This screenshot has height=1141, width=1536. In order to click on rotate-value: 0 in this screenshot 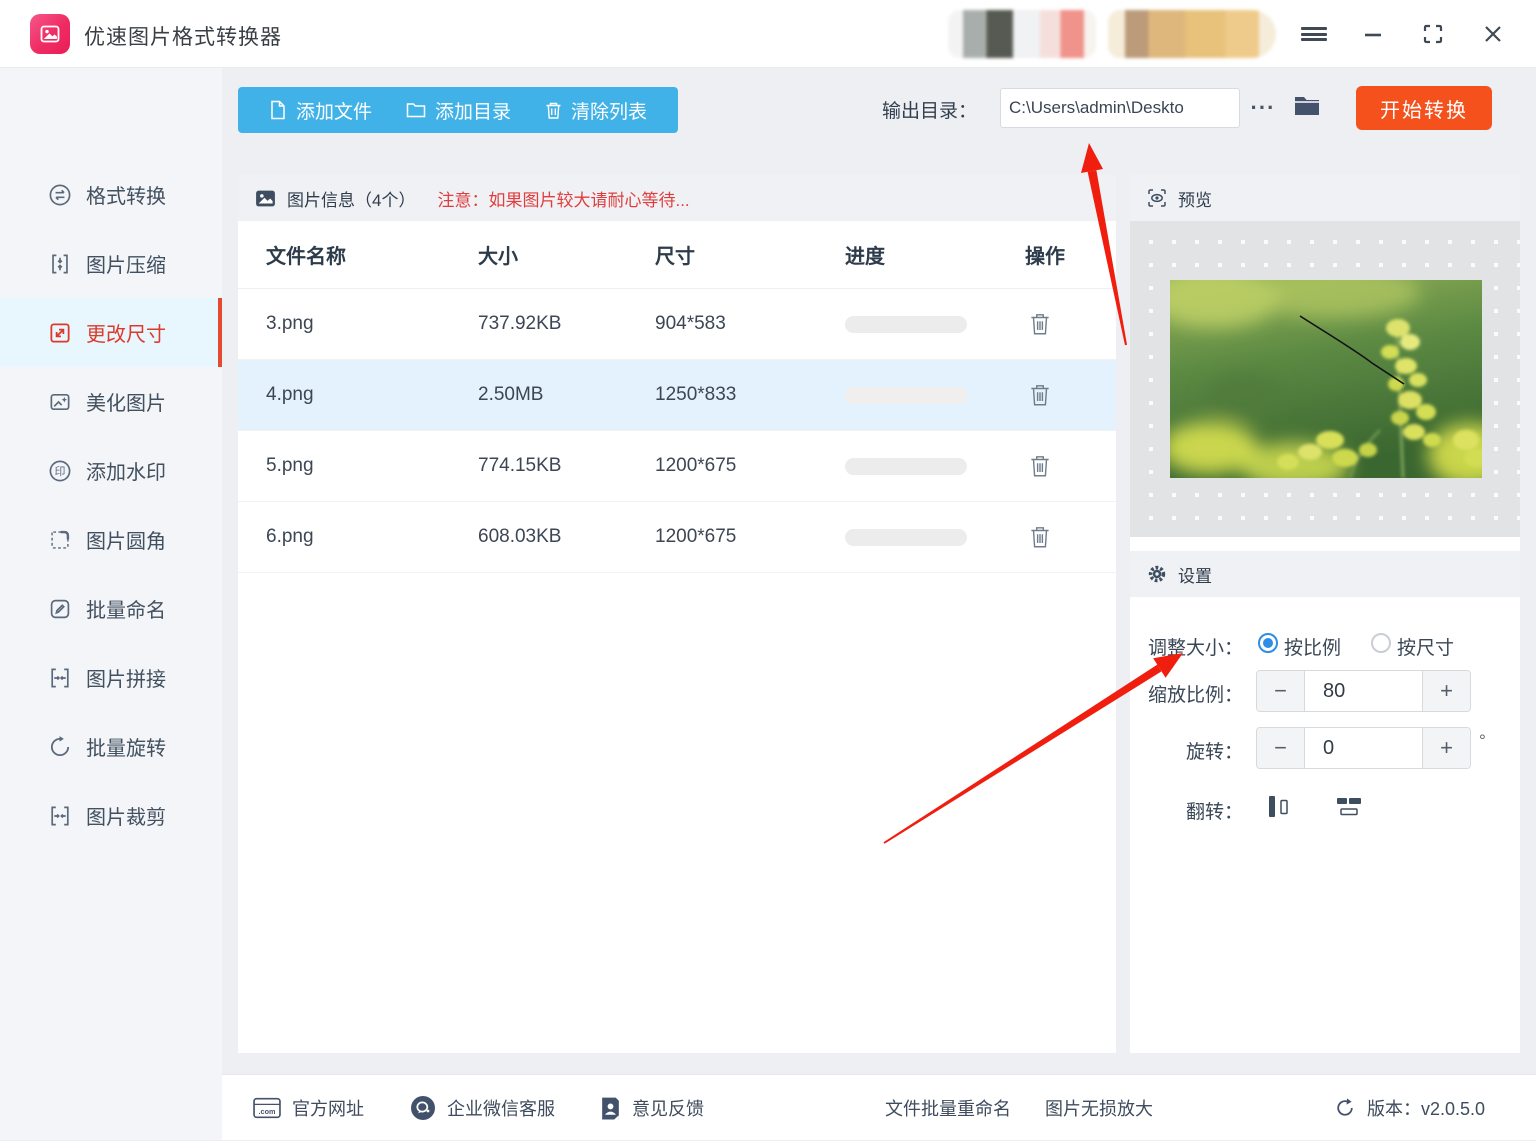, I will do `click(1363, 748)`.